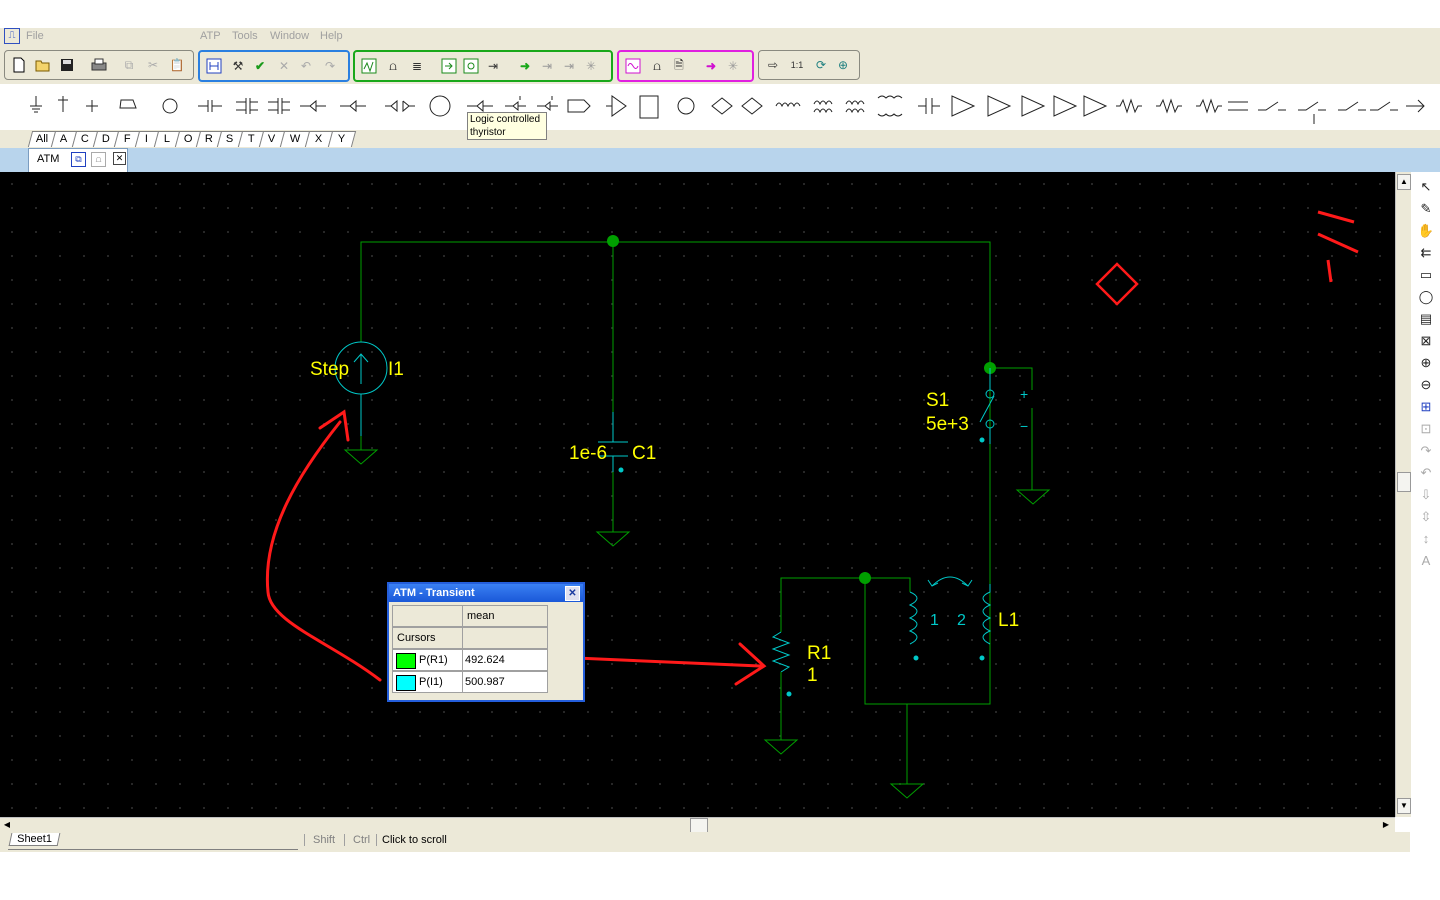 The image size is (1440, 900). Describe the element at coordinates (342, 139) in the screenshot. I see `library-tab-y: Y` at that location.